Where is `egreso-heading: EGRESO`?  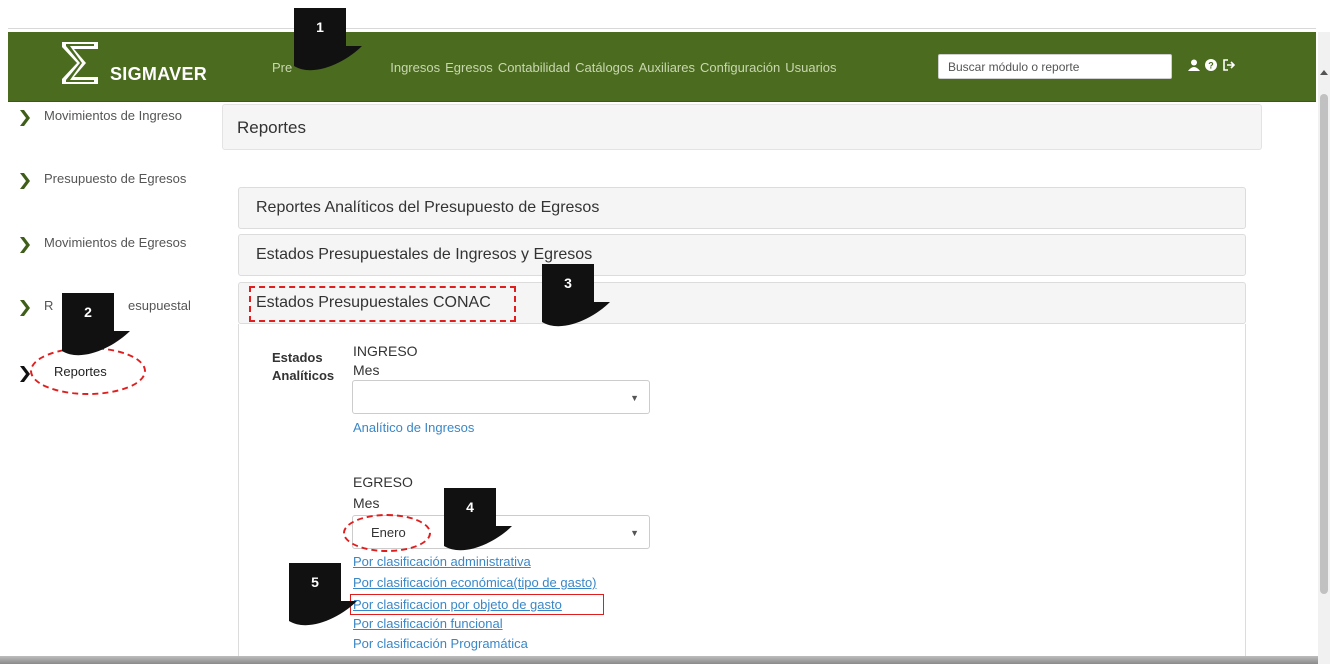 egreso-heading: EGRESO is located at coordinates (383, 482).